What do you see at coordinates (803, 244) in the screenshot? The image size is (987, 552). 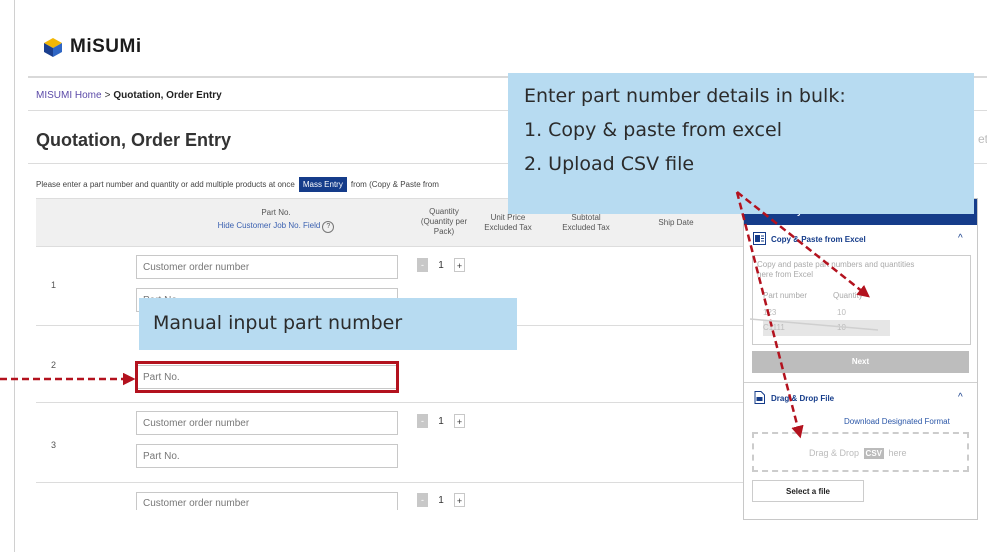 I see `copy-paste-arrow` at bounding box center [803, 244].